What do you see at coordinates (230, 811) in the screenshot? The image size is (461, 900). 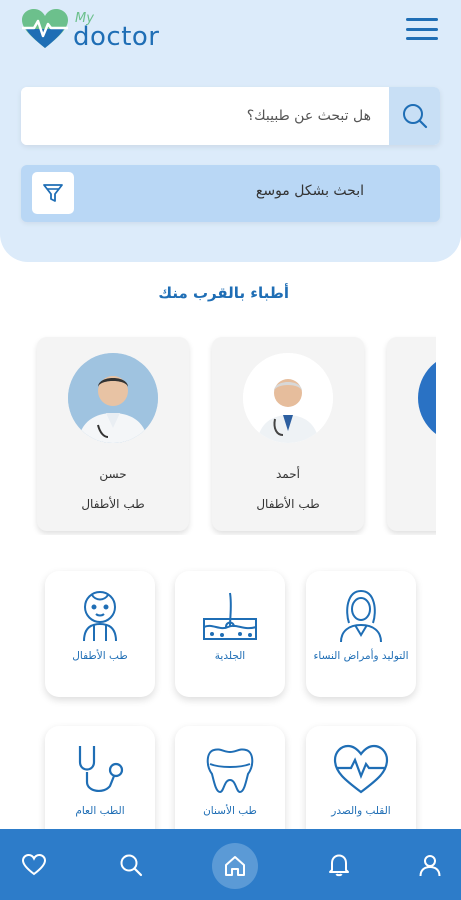 I see `specialty-label: طب الأسنان` at bounding box center [230, 811].